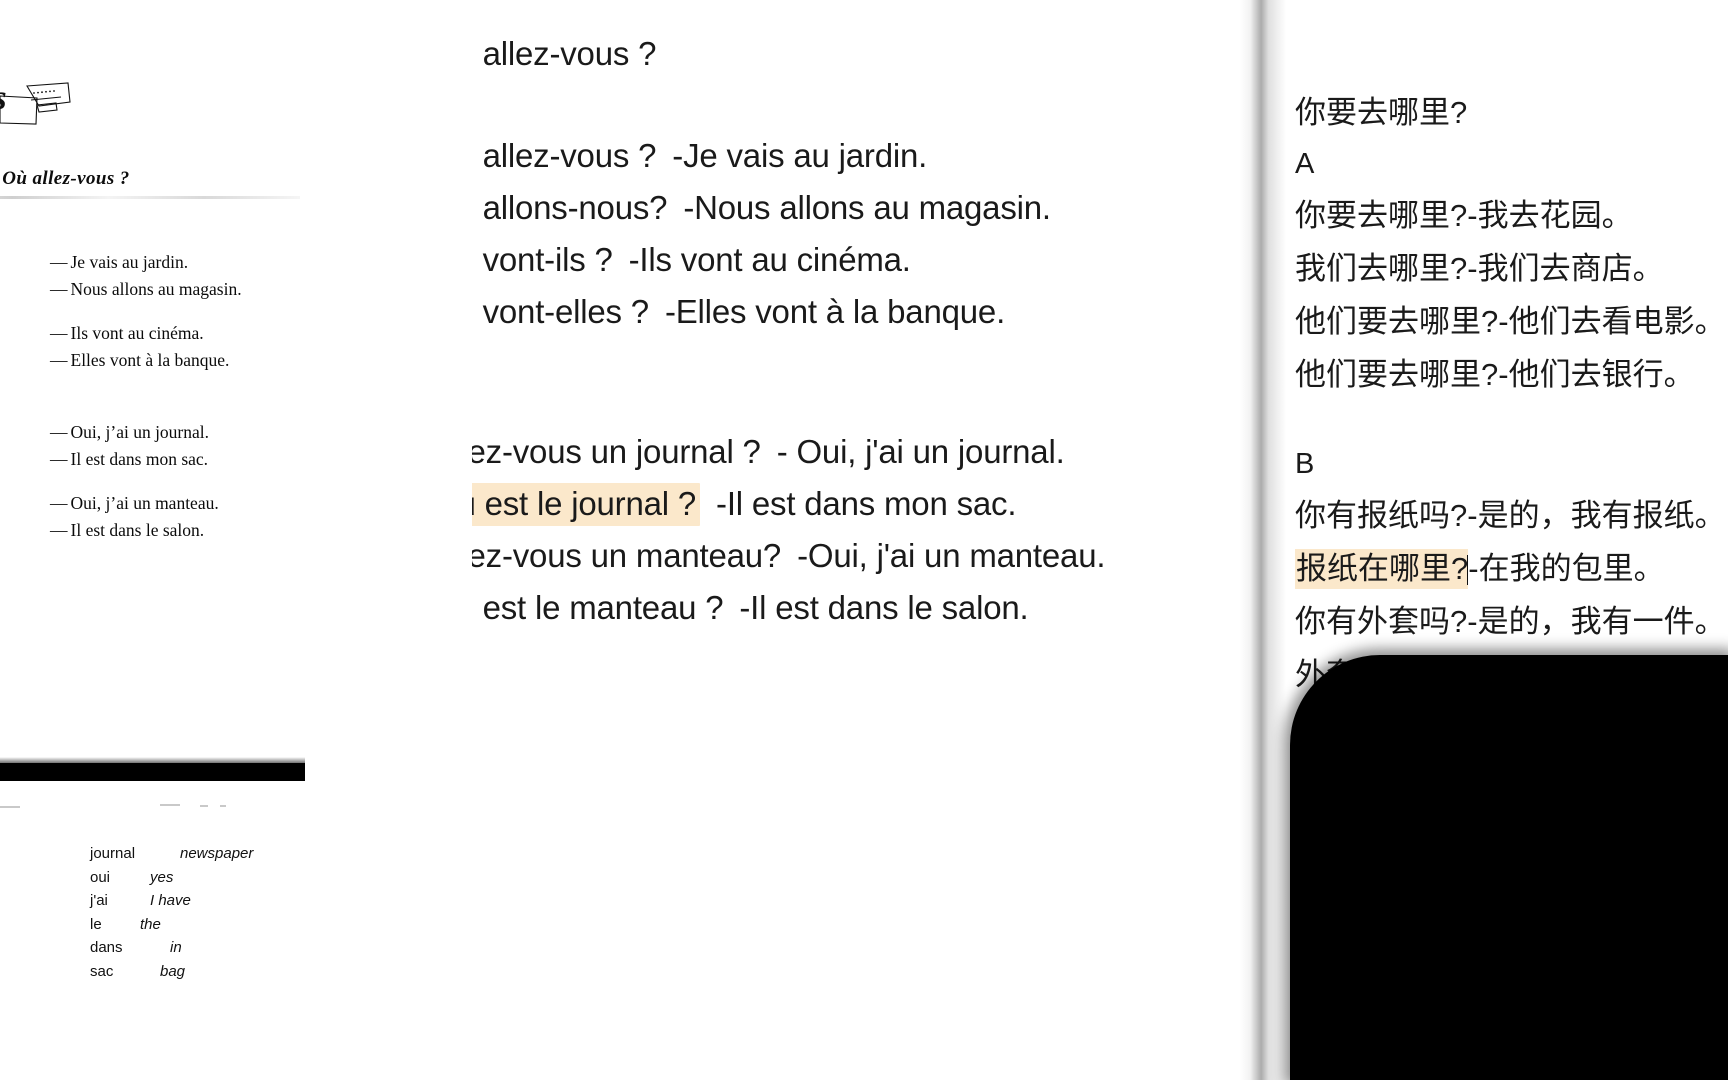  Describe the element at coordinates (150, 360) in the screenshot. I see `scan-answer-text: Elles vont à la banque.` at that location.